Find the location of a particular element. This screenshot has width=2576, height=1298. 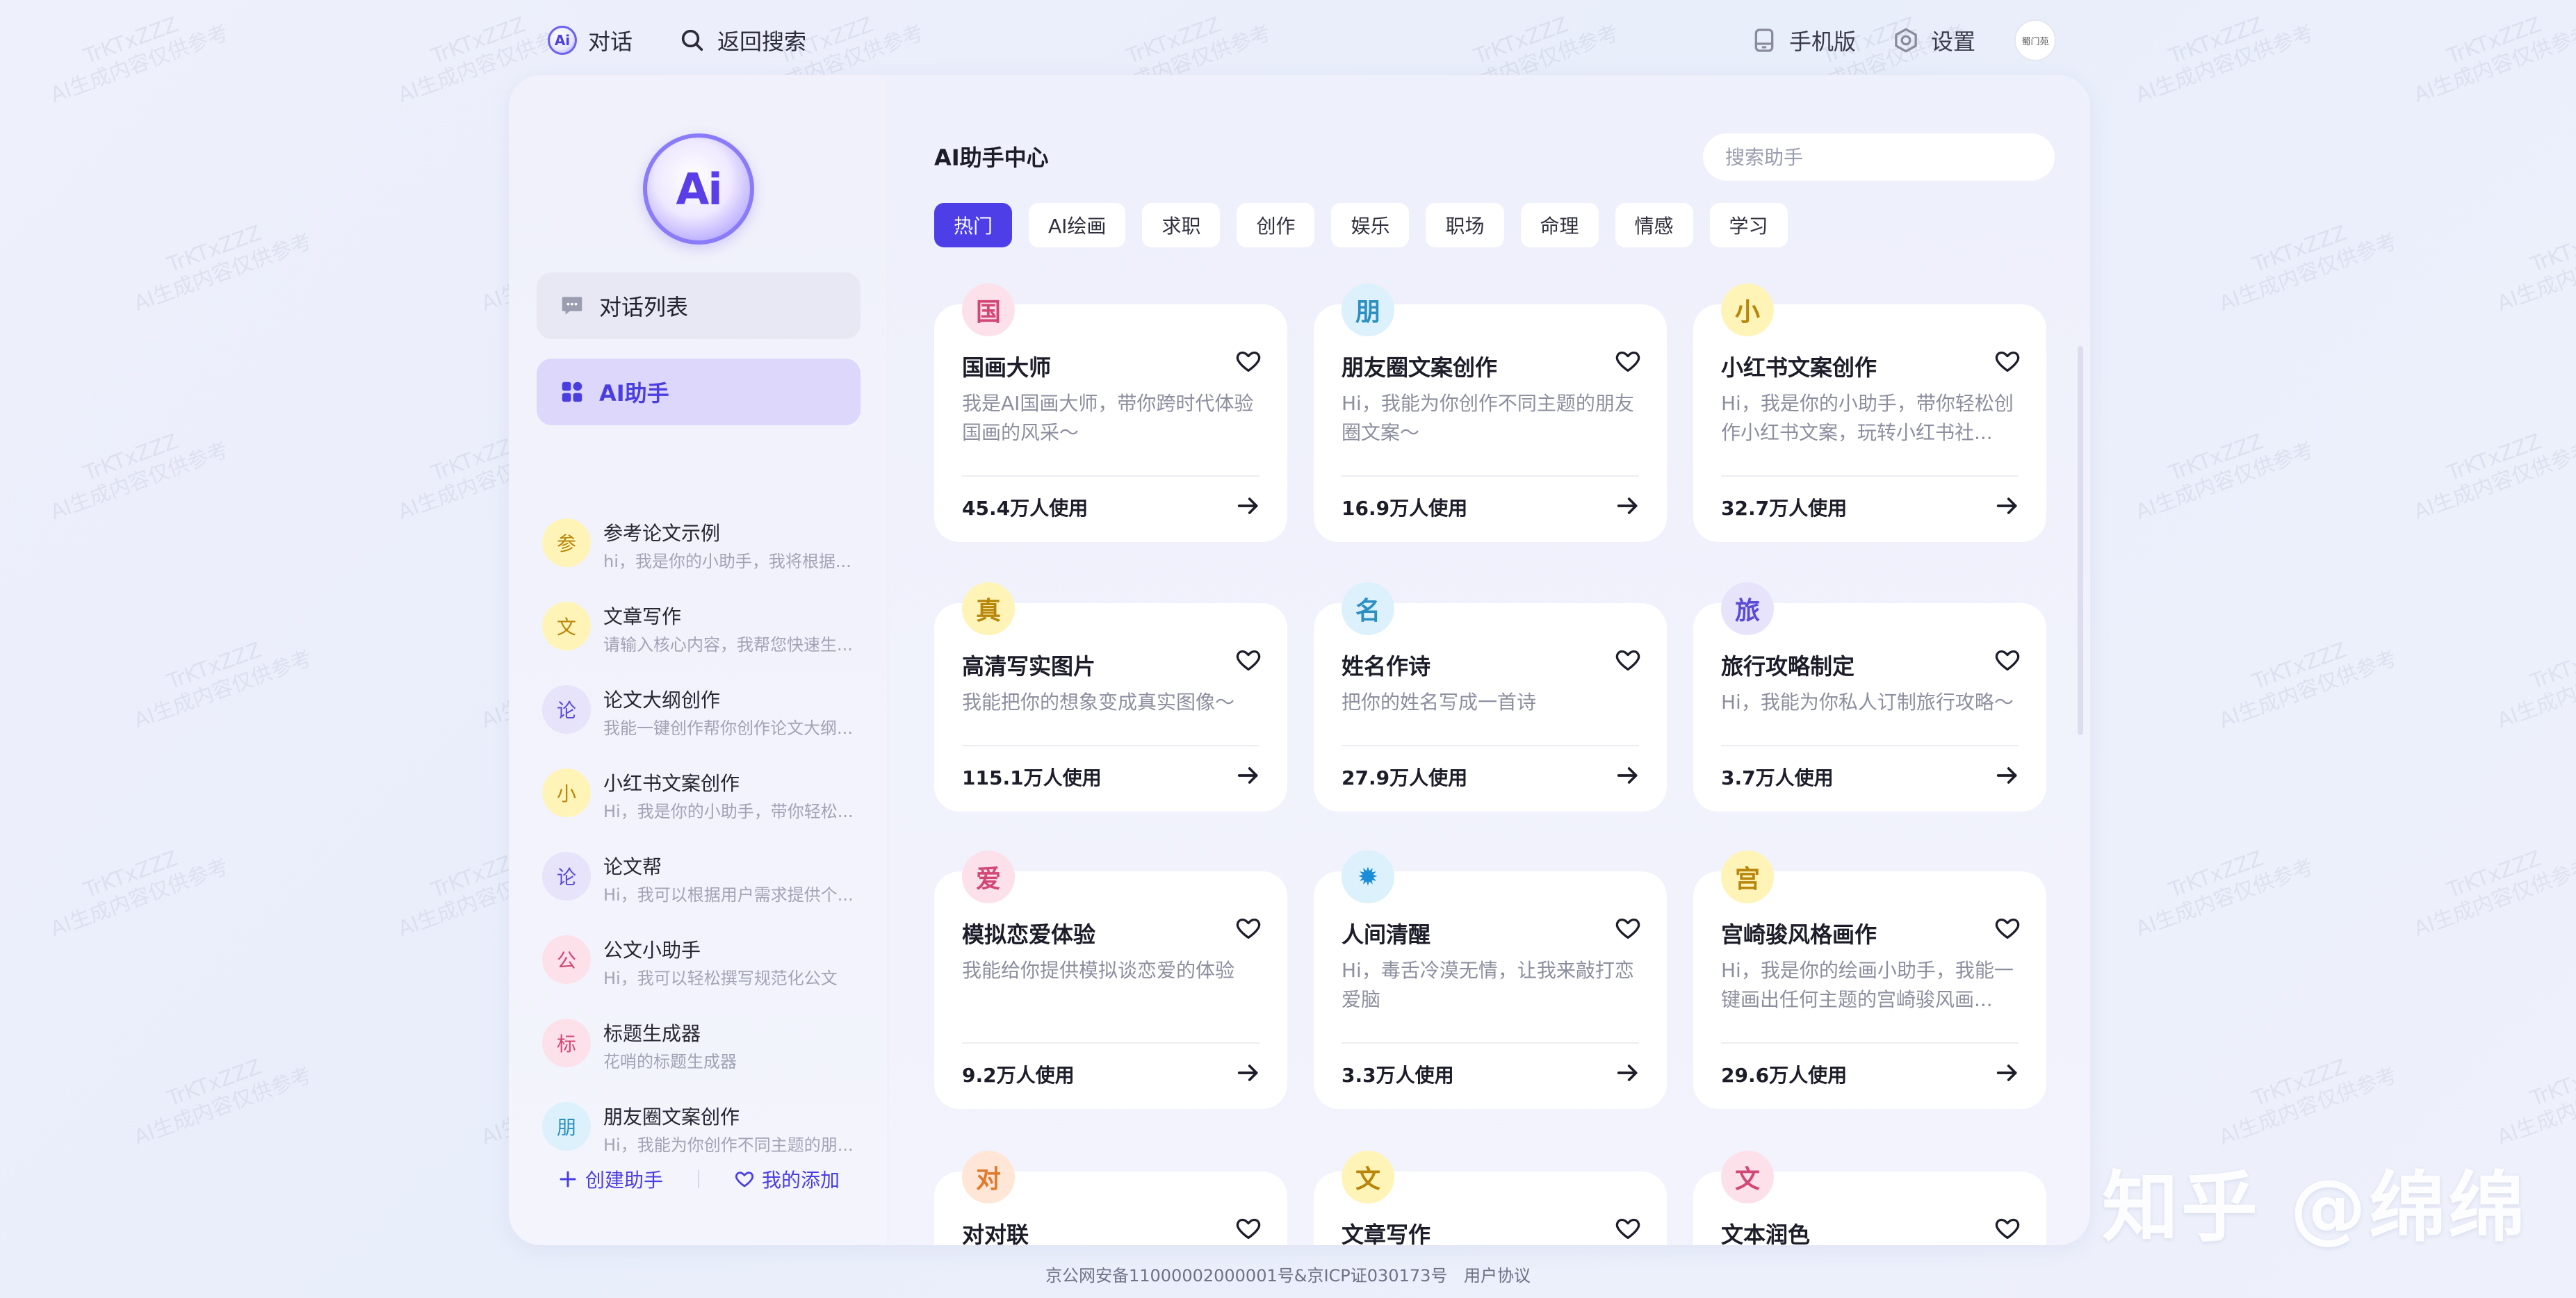

assistant-card: 旅旅行攻略制定 Hi，我能为你私人订制旅行攻略～ 3.7万人使用 is located at coordinates (1869, 697).